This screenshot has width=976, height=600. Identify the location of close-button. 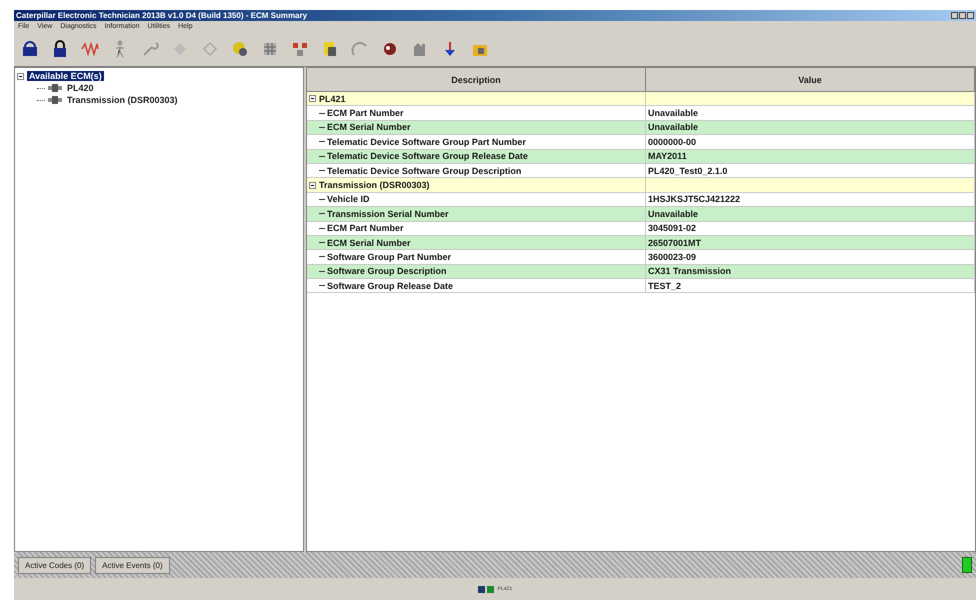
(970, 15).